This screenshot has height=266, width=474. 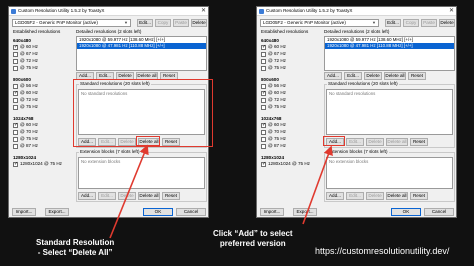 I want to click on arrow-to-delete-all, so click(x=129, y=191).